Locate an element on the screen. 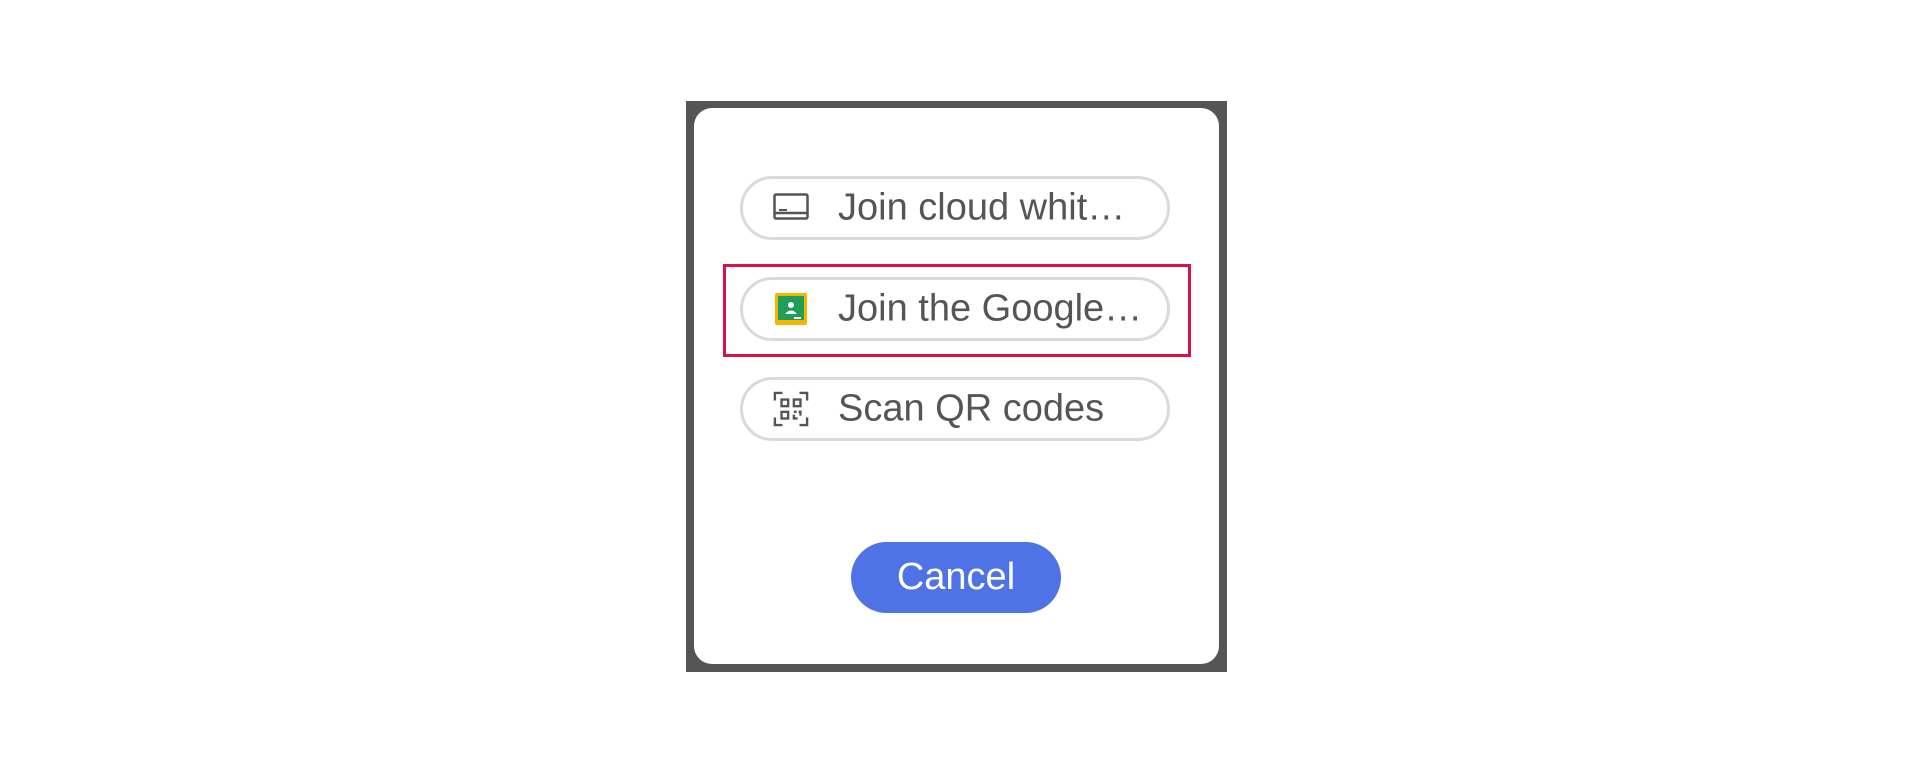  scan-qr-codes-button: Scan QR codes is located at coordinates (955, 409).